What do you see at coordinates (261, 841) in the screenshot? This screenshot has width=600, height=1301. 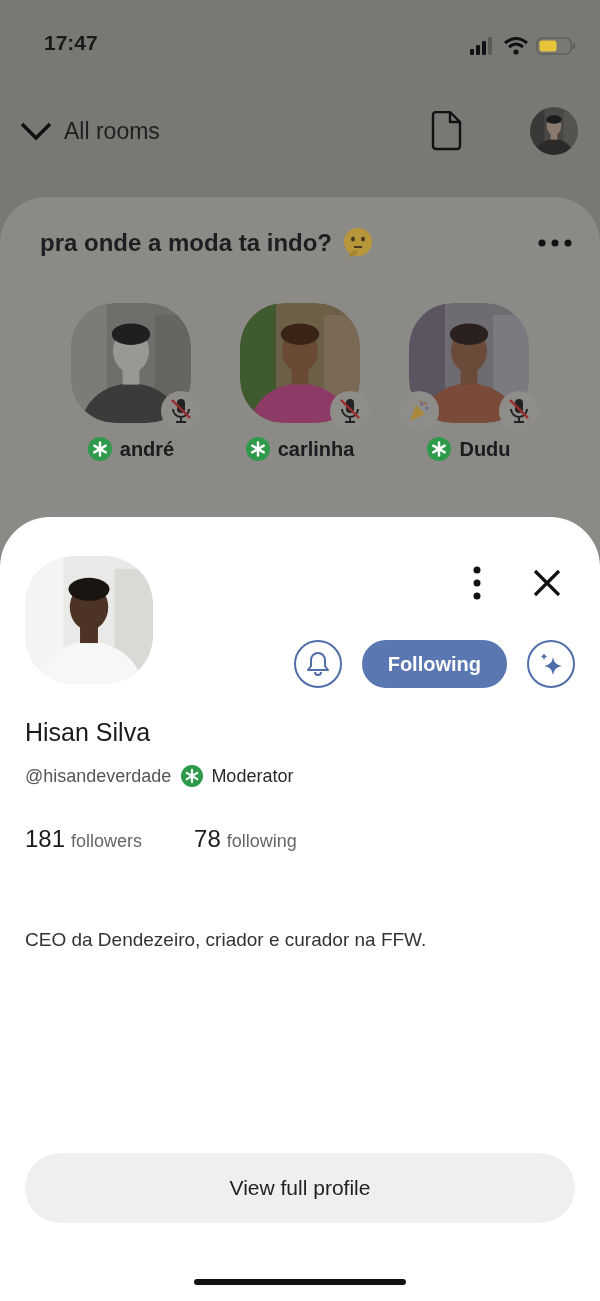 I see `following-label: following` at bounding box center [261, 841].